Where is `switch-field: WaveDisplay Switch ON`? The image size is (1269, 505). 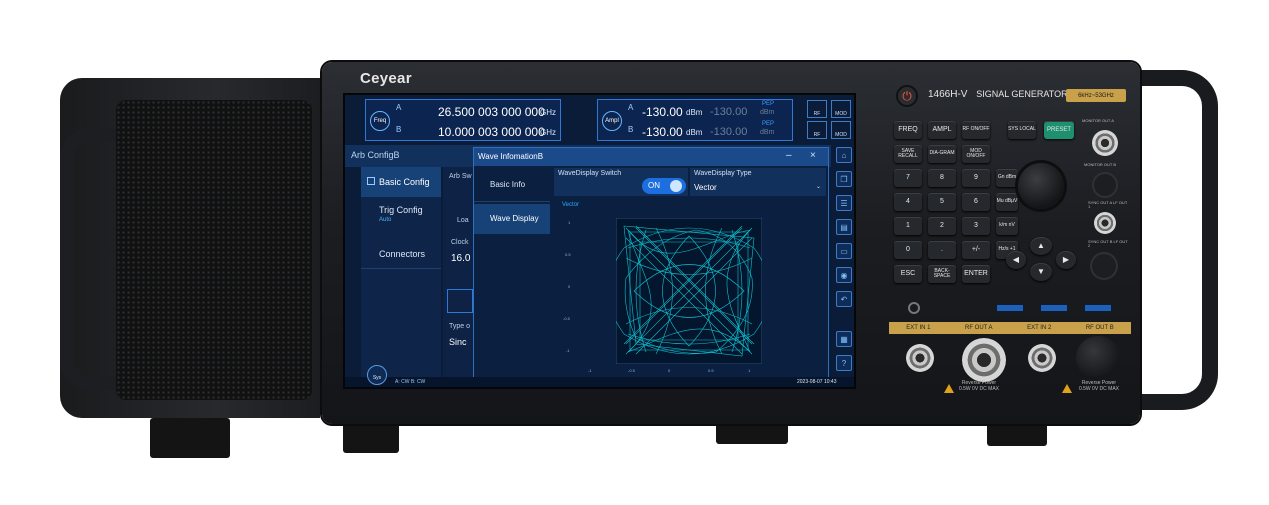 switch-field: WaveDisplay Switch ON is located at coordinates (621, 182).